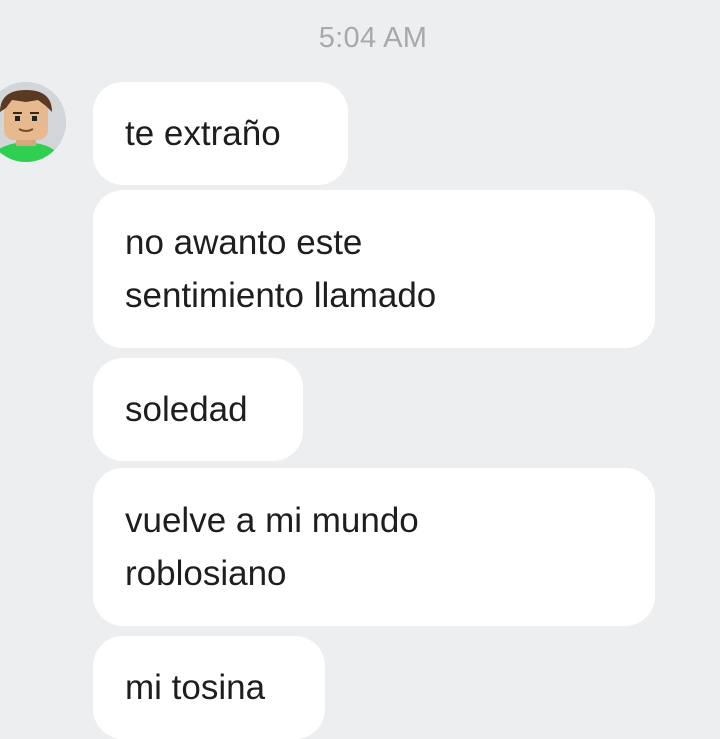 This screenshot has height=739, width=720. I want to click on message-bubble: te extraño, so click(220, 133).